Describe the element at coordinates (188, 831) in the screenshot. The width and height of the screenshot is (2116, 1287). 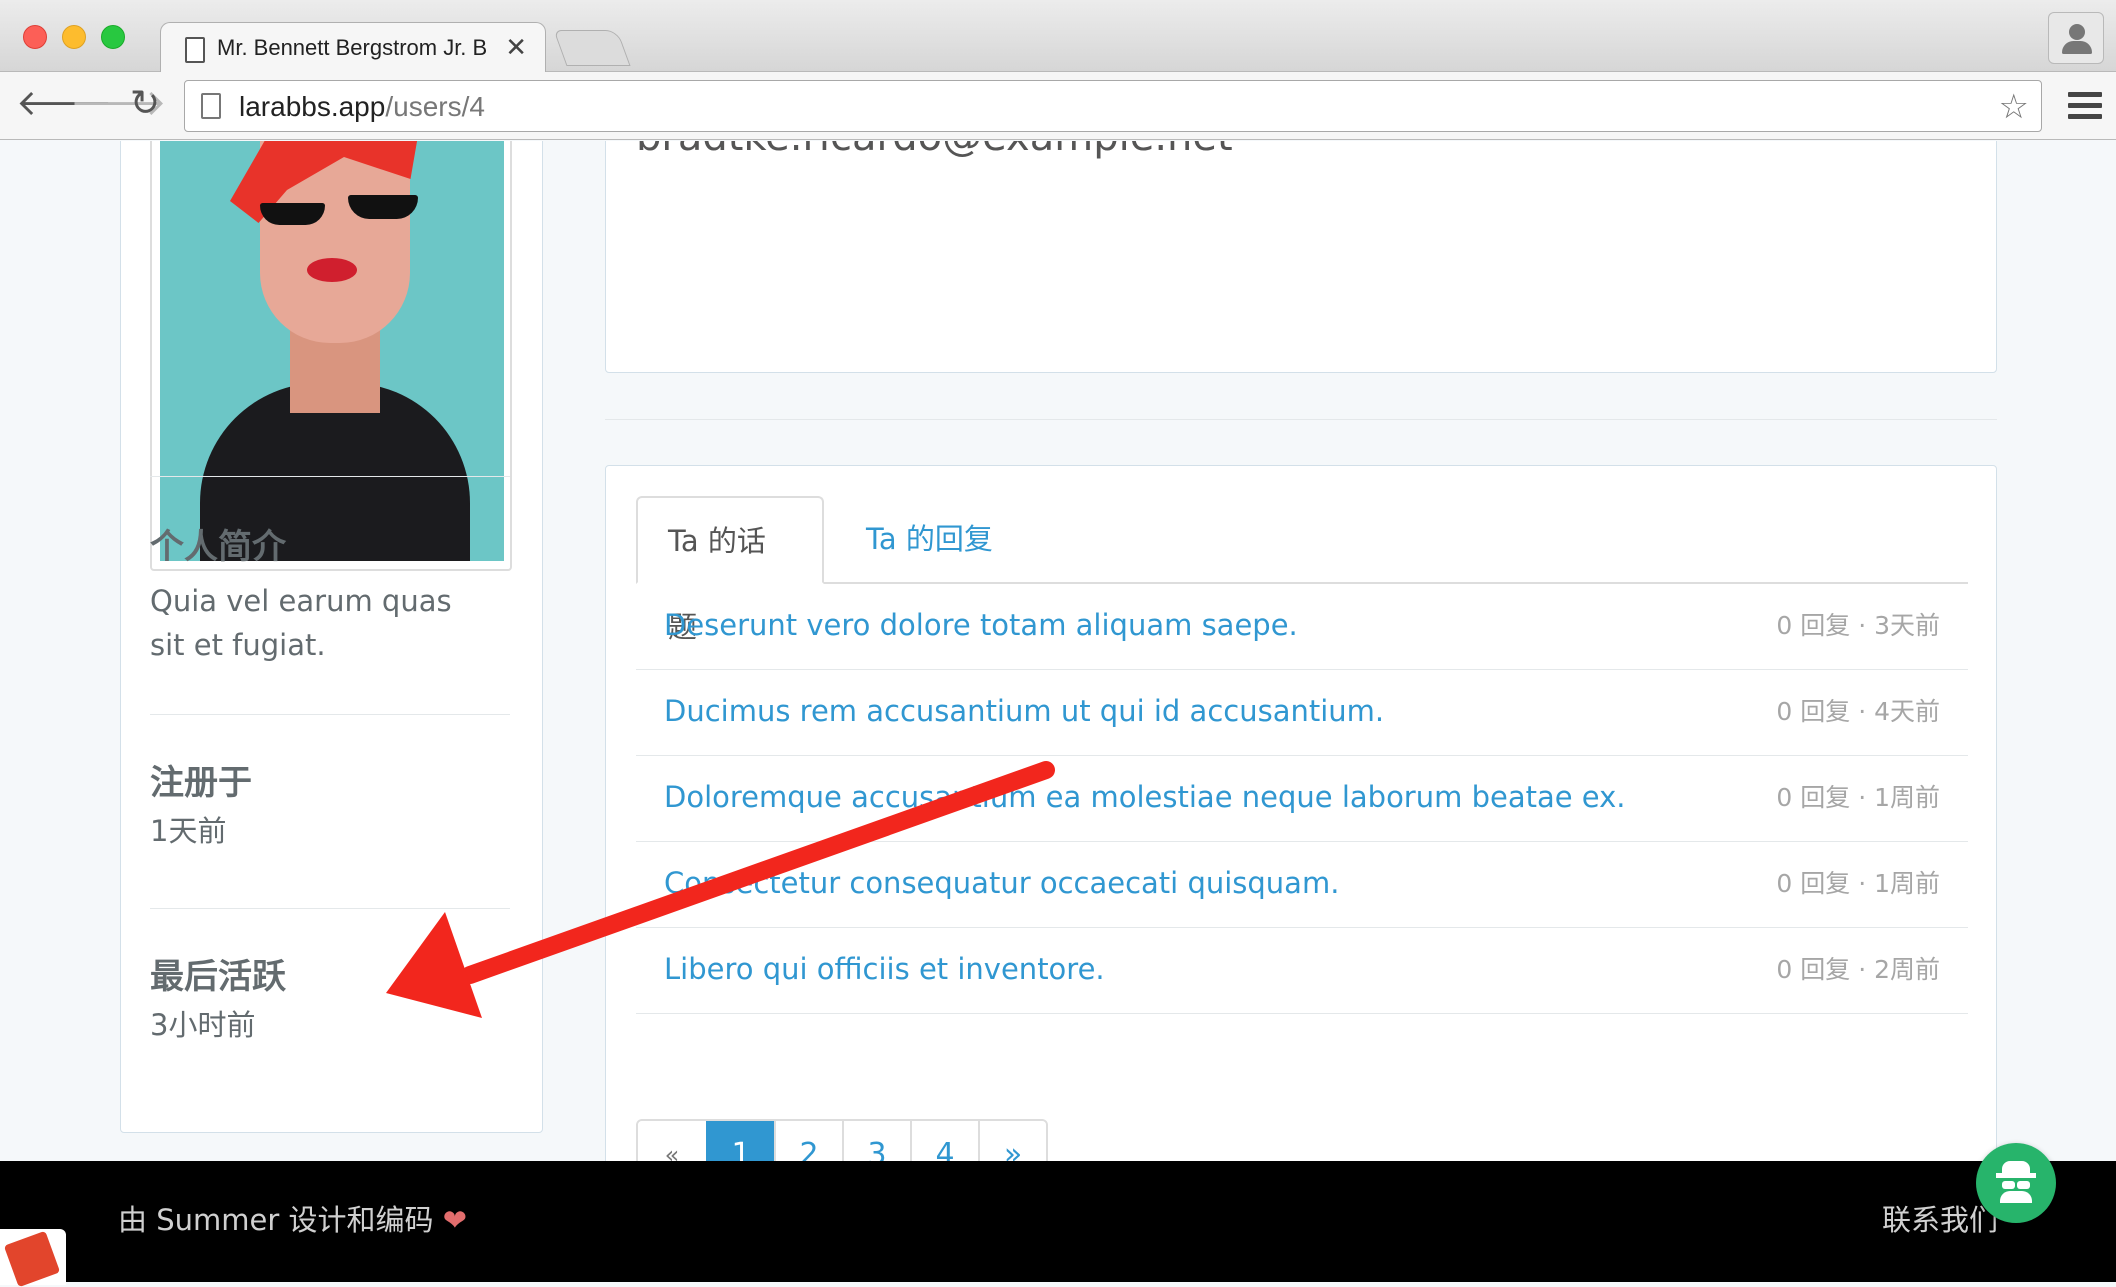
I see `registered-value: 1天前` at that location.